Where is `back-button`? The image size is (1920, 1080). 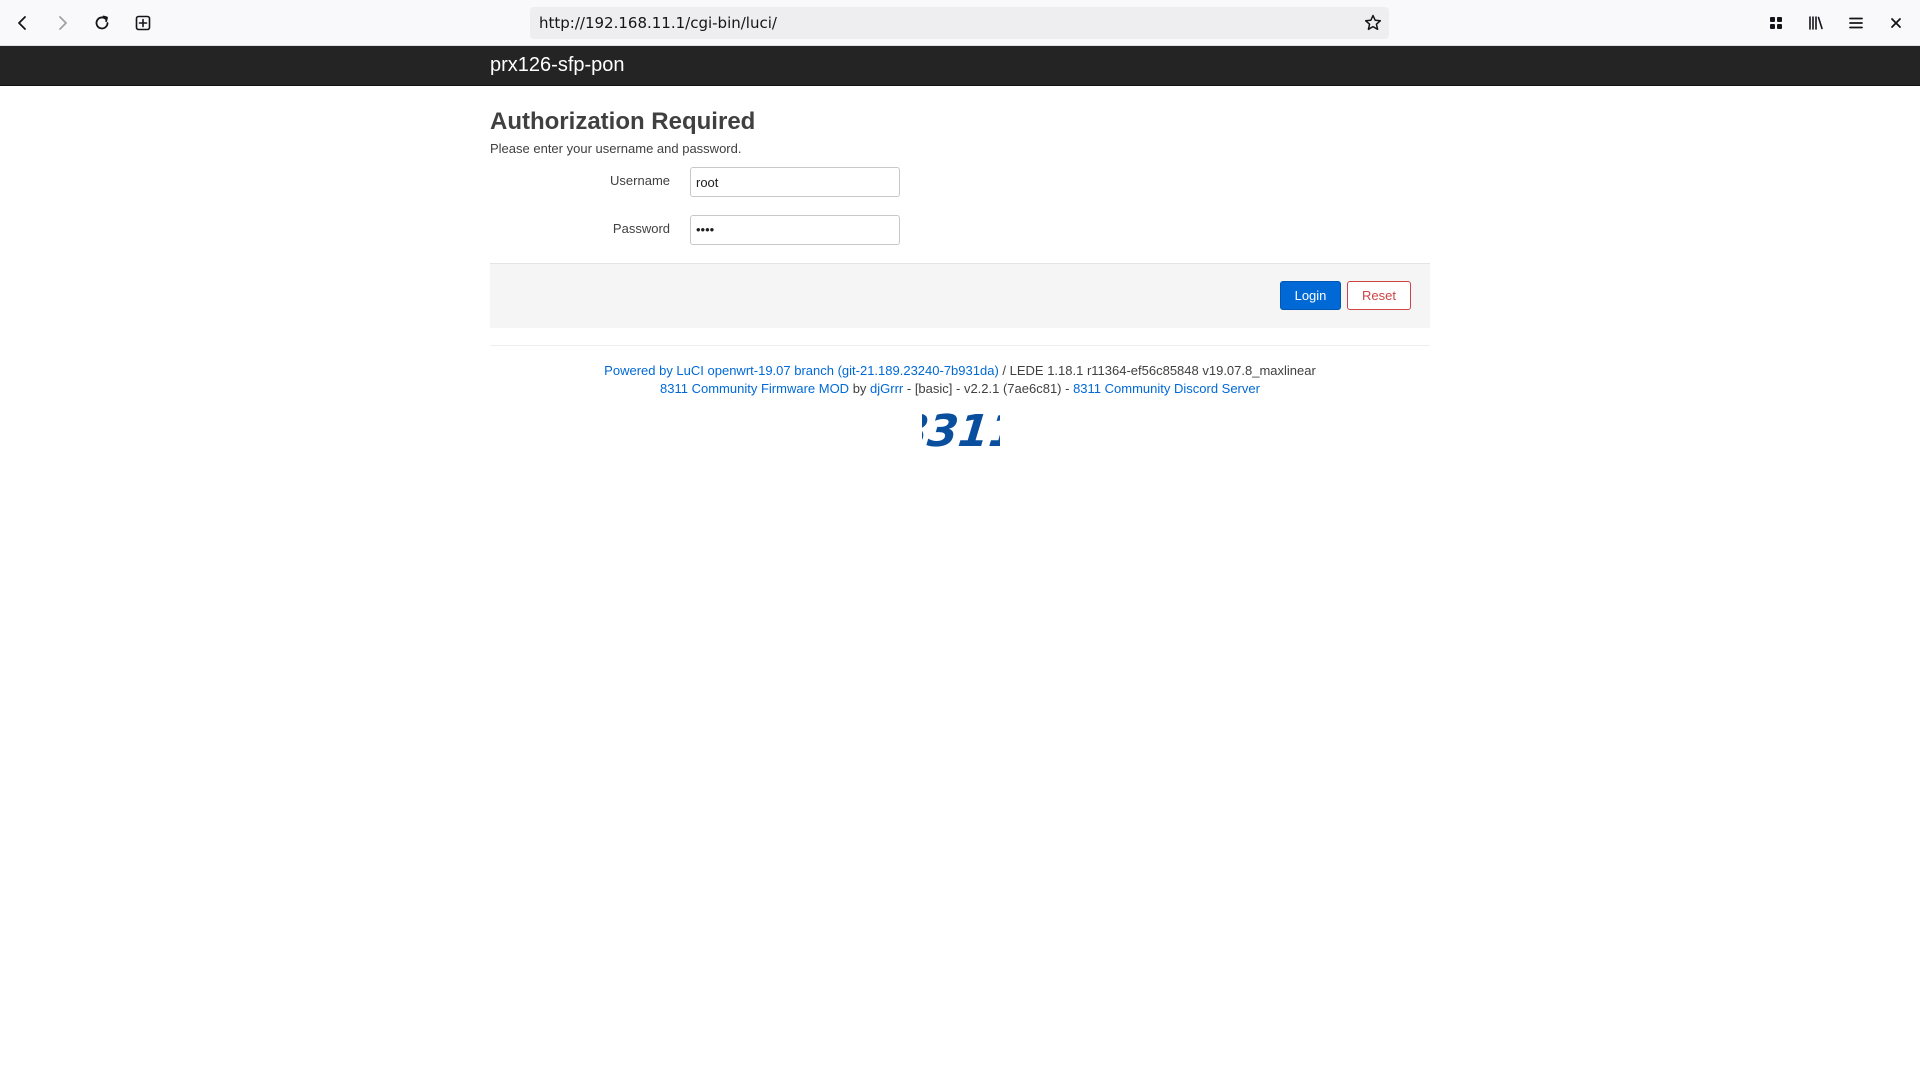
back-button is located at coordinates (23, 23).